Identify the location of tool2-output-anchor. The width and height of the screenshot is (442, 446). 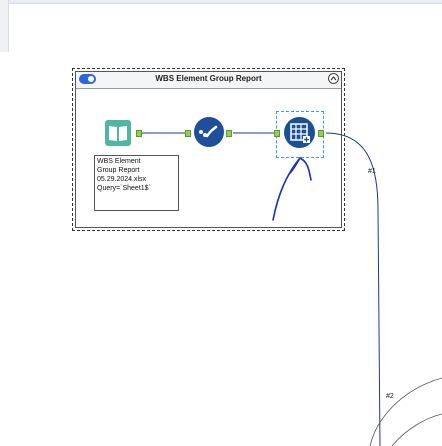
(229, 133).